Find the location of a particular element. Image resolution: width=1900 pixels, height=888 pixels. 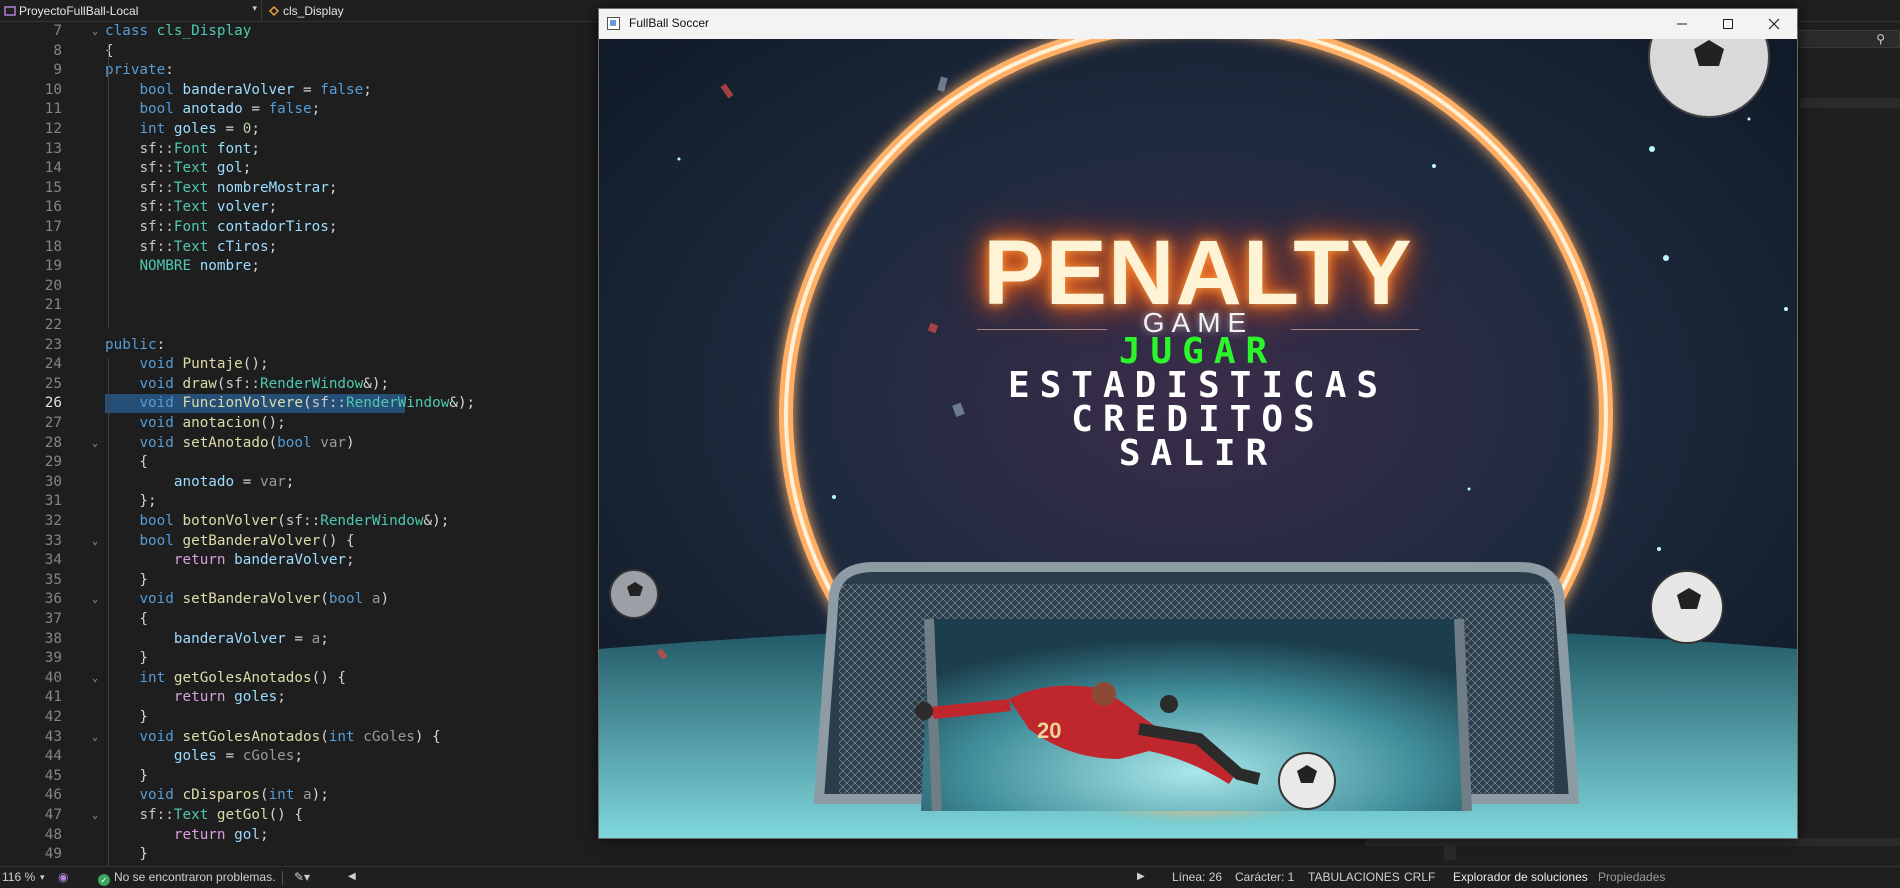

scroll-left-icon: ◀ is located at coordinates (352, 876).